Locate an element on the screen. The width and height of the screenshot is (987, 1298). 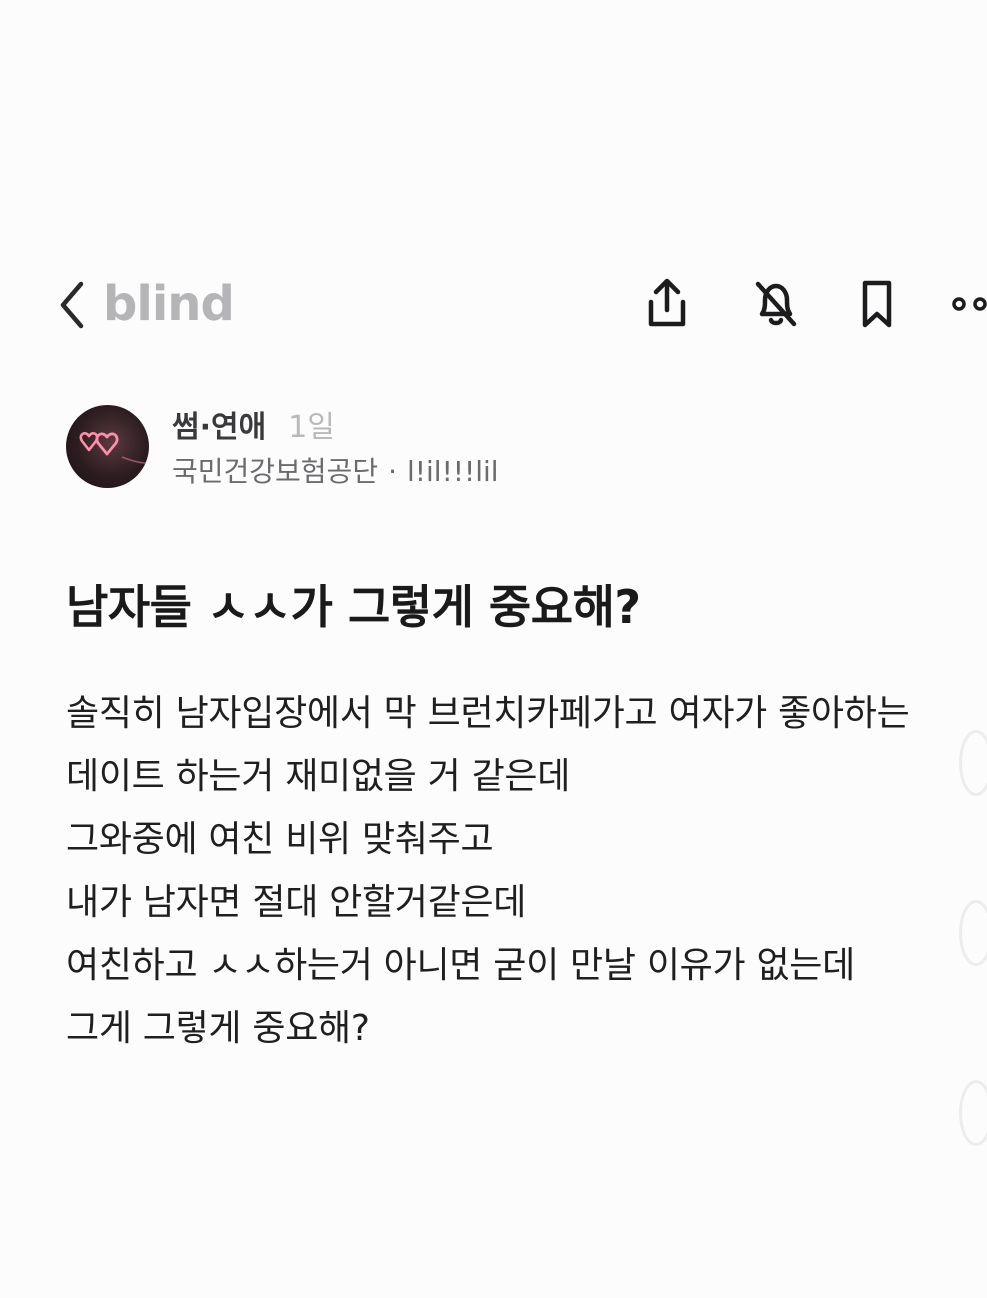
blind-logo: blind is located at coordinates (169, 304).